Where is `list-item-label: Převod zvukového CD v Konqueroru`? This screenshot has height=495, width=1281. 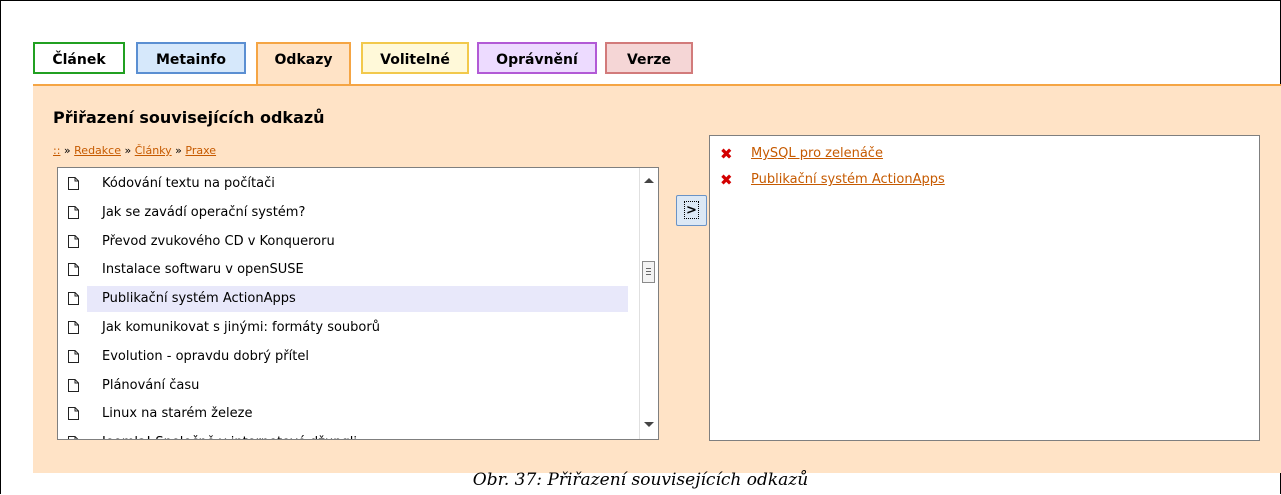
list-item-label: Převod zvukového CD v Konqueroru is located at coordinates (218, 241).